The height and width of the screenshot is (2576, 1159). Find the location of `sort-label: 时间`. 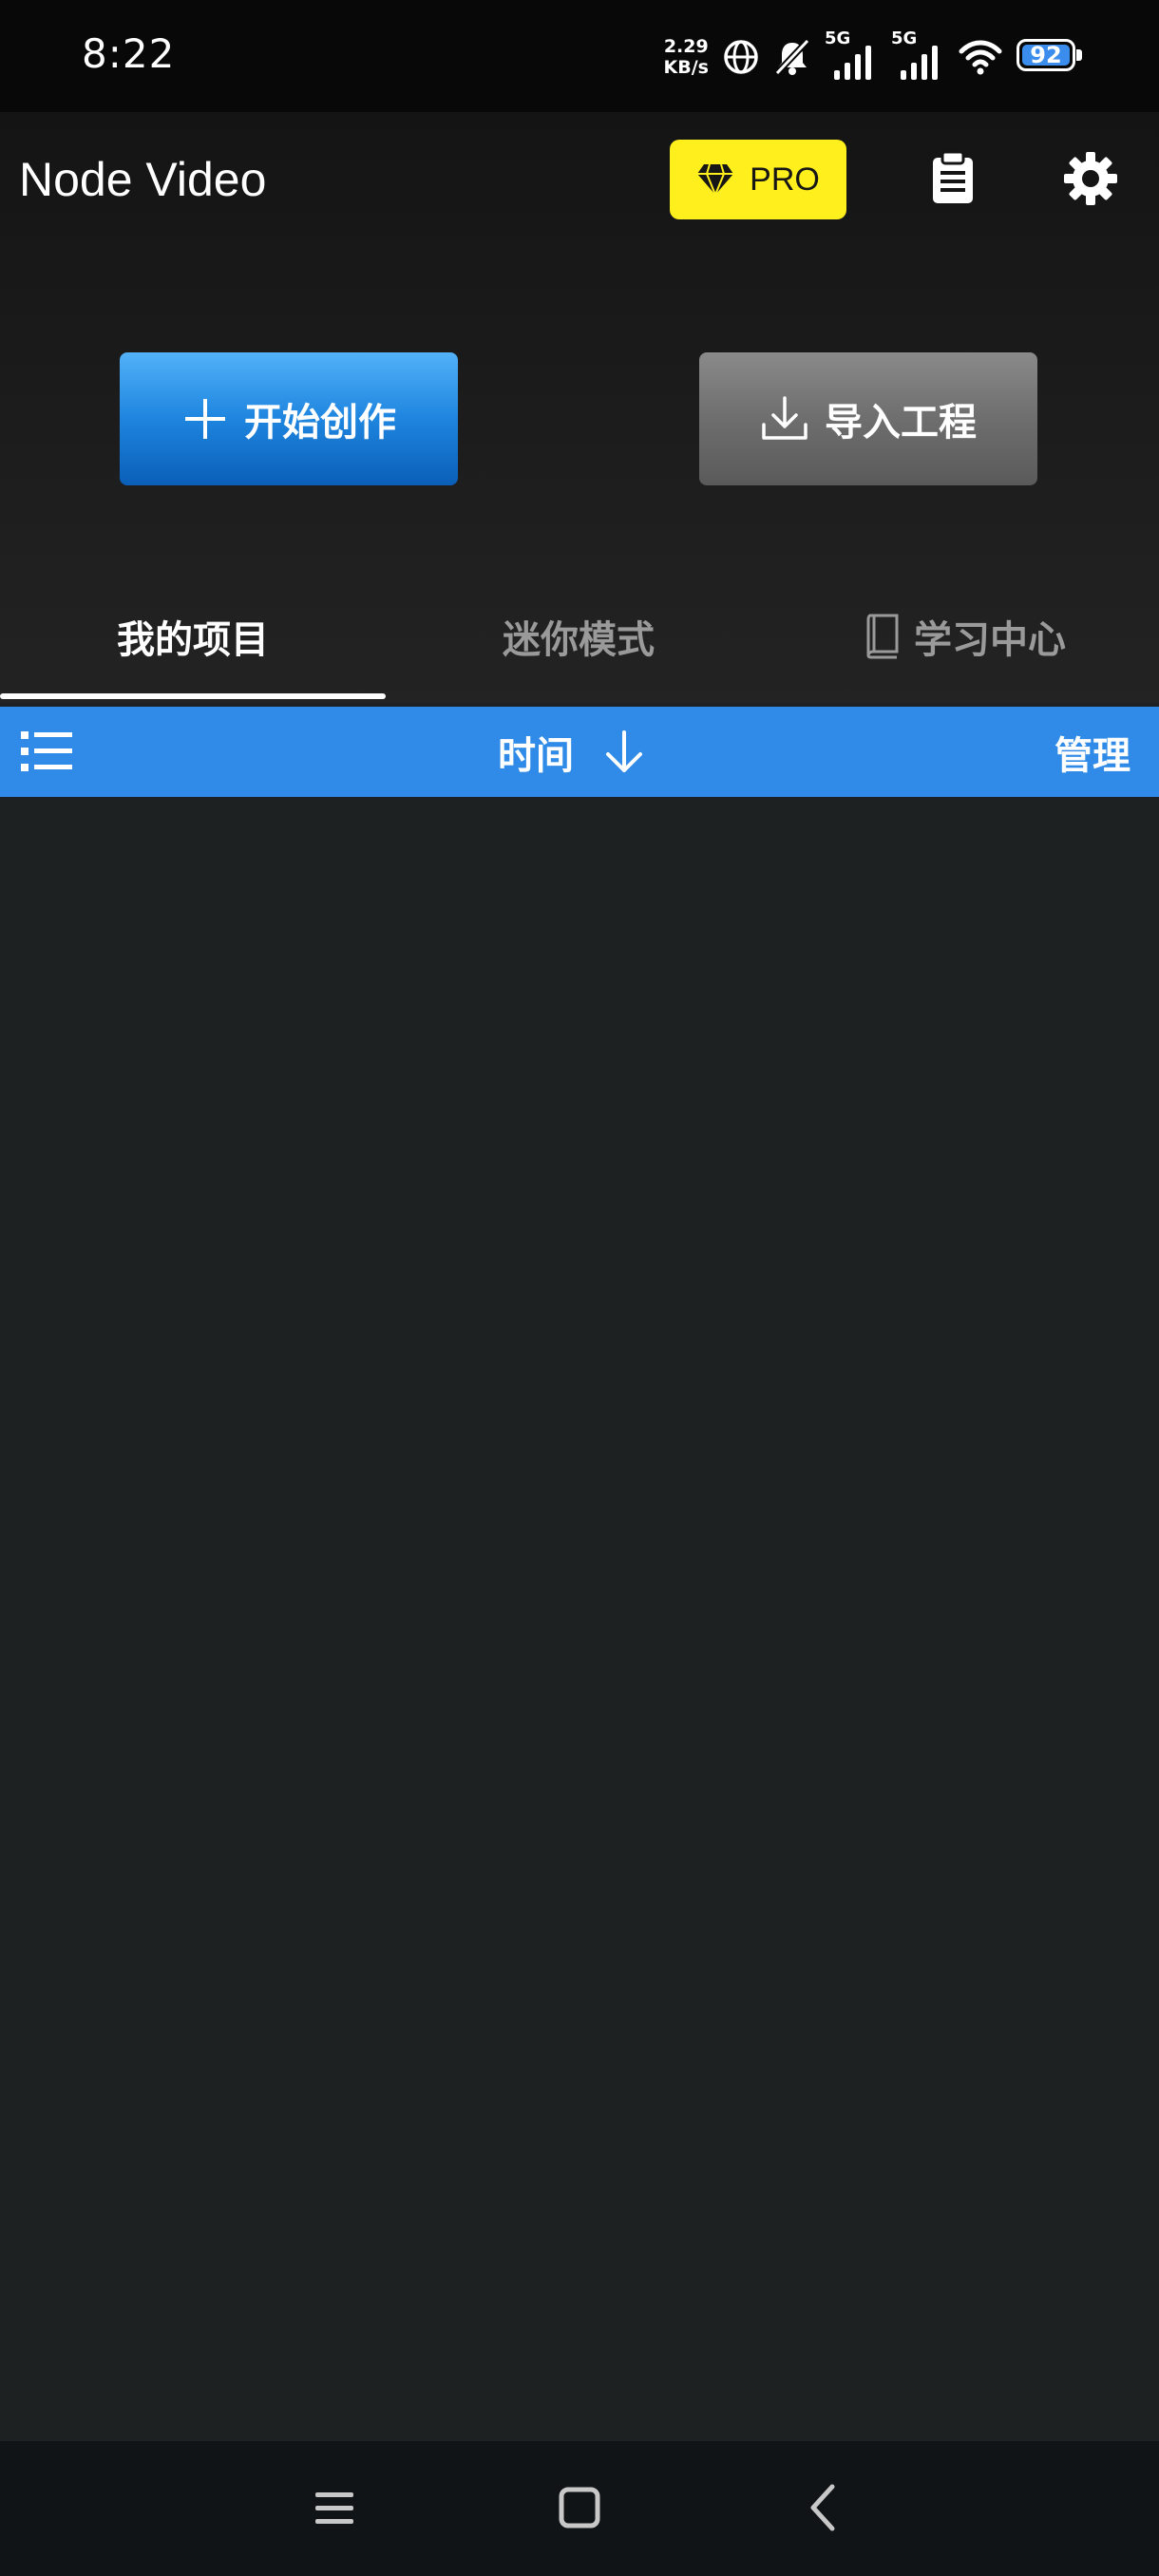

sort-label: 时间 is located at coordinates (536, 755).